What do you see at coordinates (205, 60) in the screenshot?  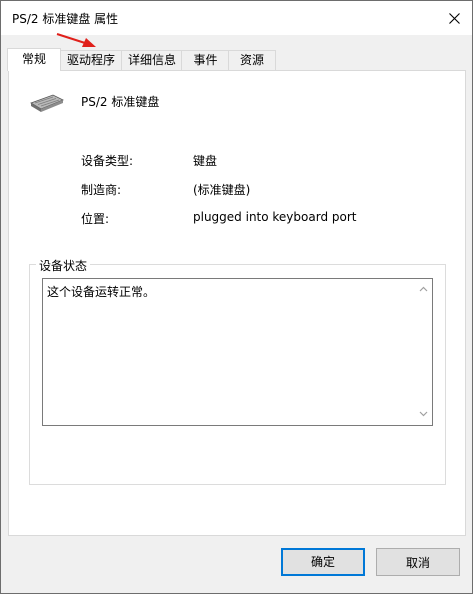 I see `tab-events: 事件` at bounding box center [205, 60].